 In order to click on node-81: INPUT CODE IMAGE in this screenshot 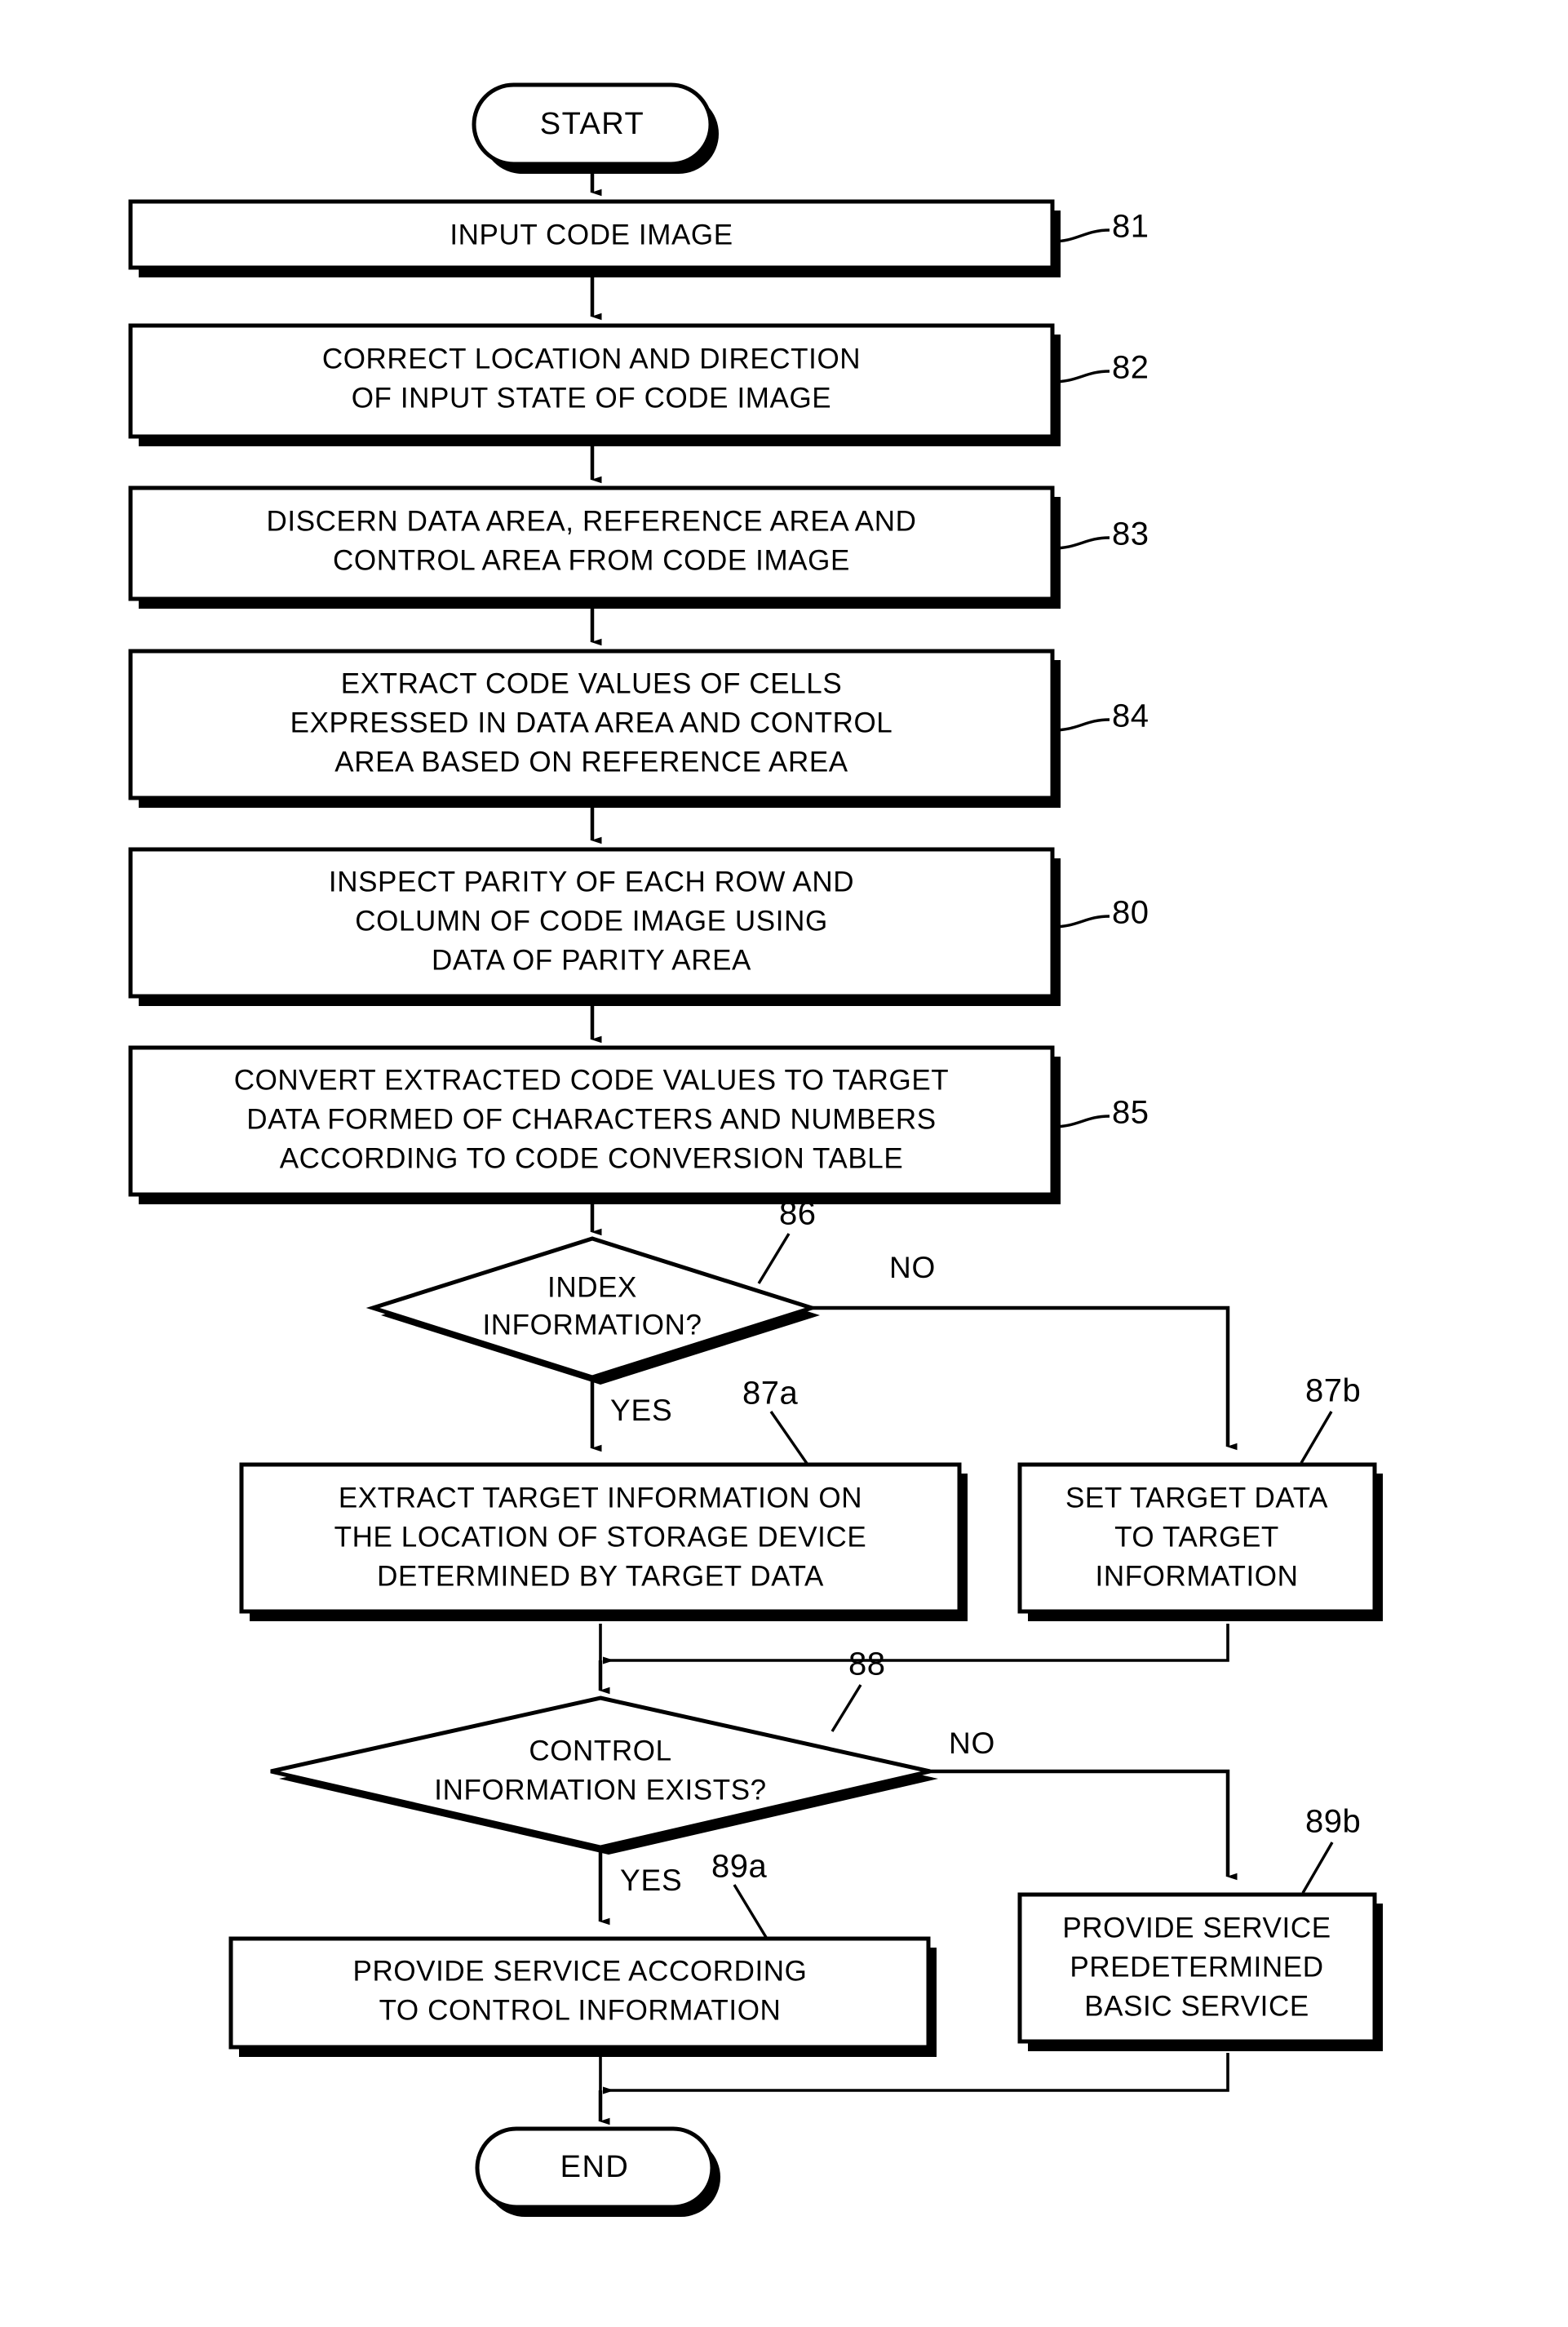, I will do `click(594, 238)`.